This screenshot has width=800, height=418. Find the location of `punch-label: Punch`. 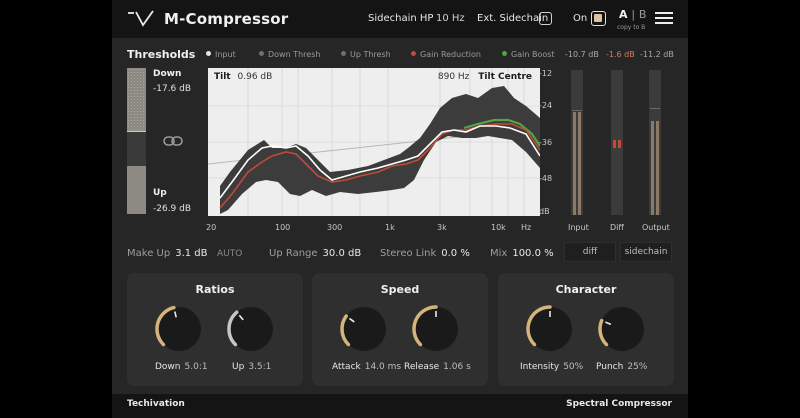

punch-label: Punch is located at coordinates (610, 367).